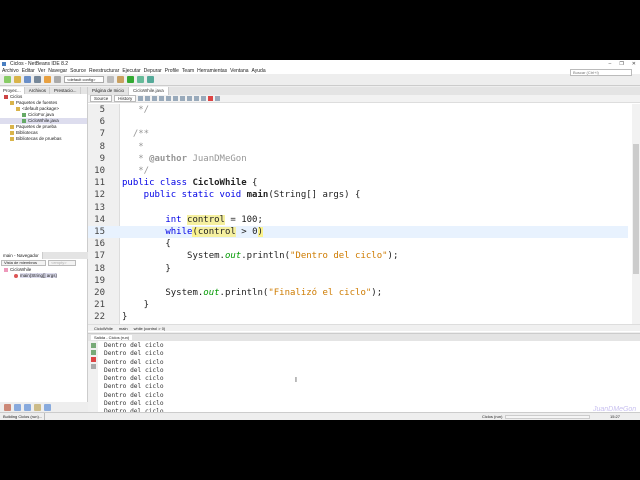  I want to click on code-line: 7 /**, so click(358, 134).